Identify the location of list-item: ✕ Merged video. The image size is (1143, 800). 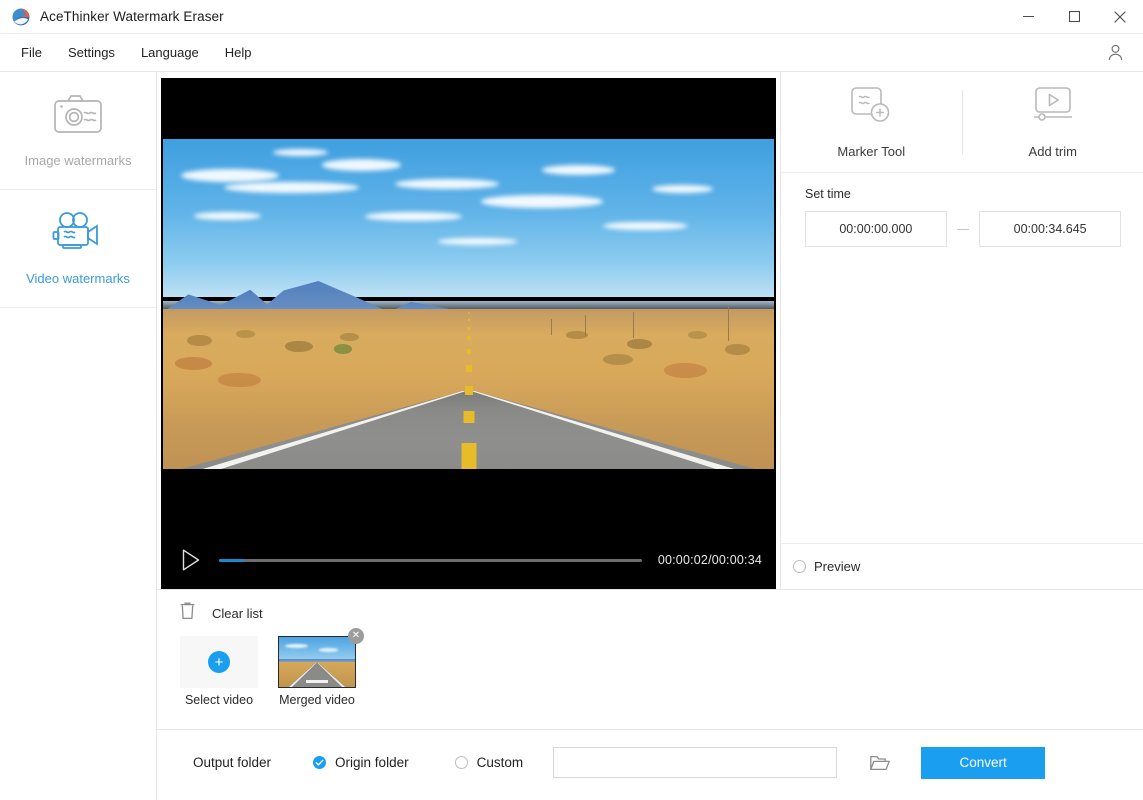
(320, 667).